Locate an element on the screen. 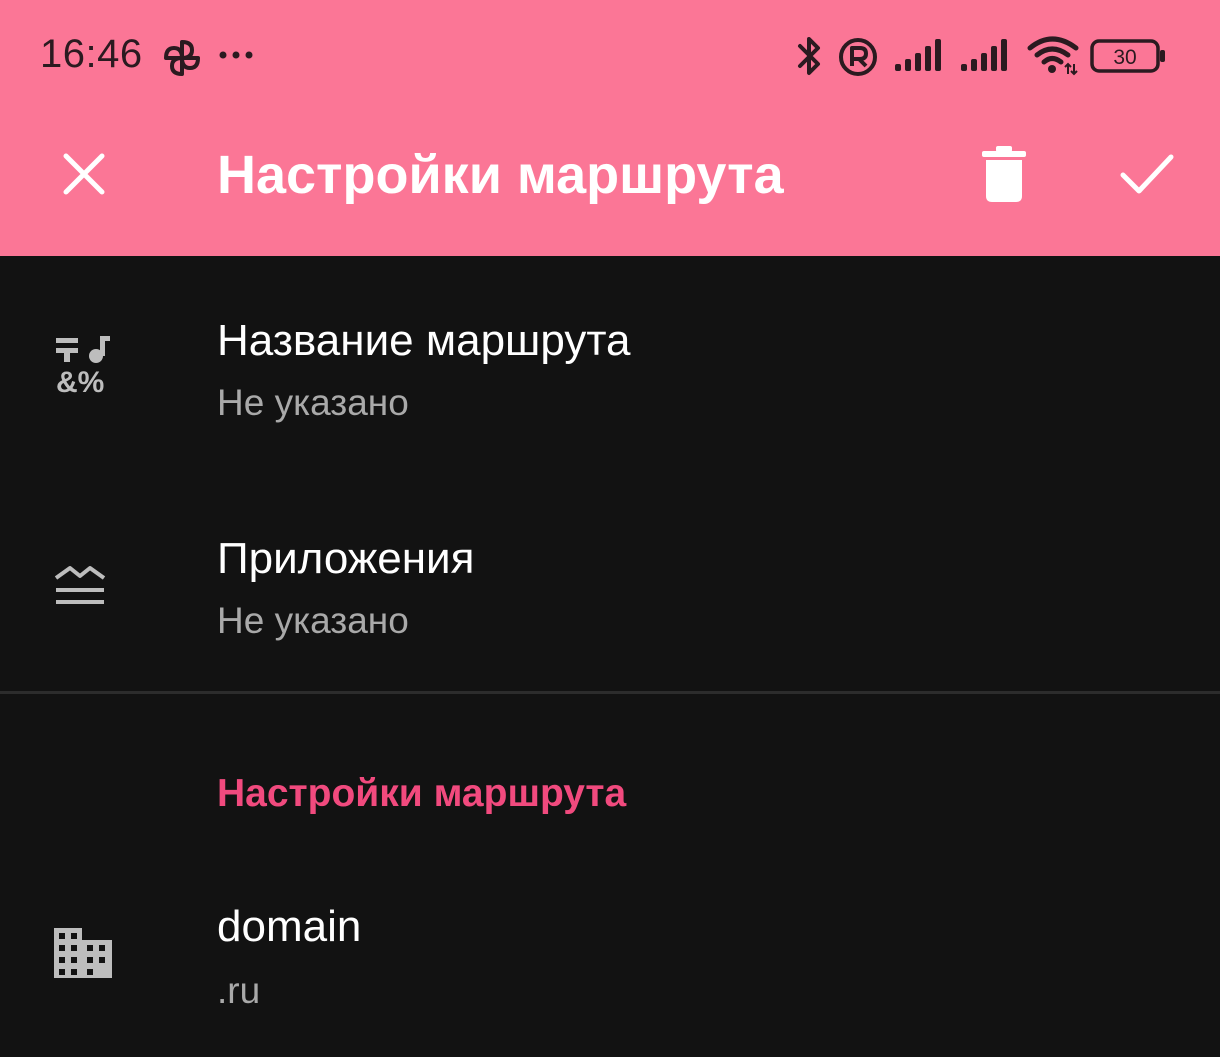 The height and width of the screenshot is (1057, 1220). item-title: Название маршрута is located at coordinates (424, 340).